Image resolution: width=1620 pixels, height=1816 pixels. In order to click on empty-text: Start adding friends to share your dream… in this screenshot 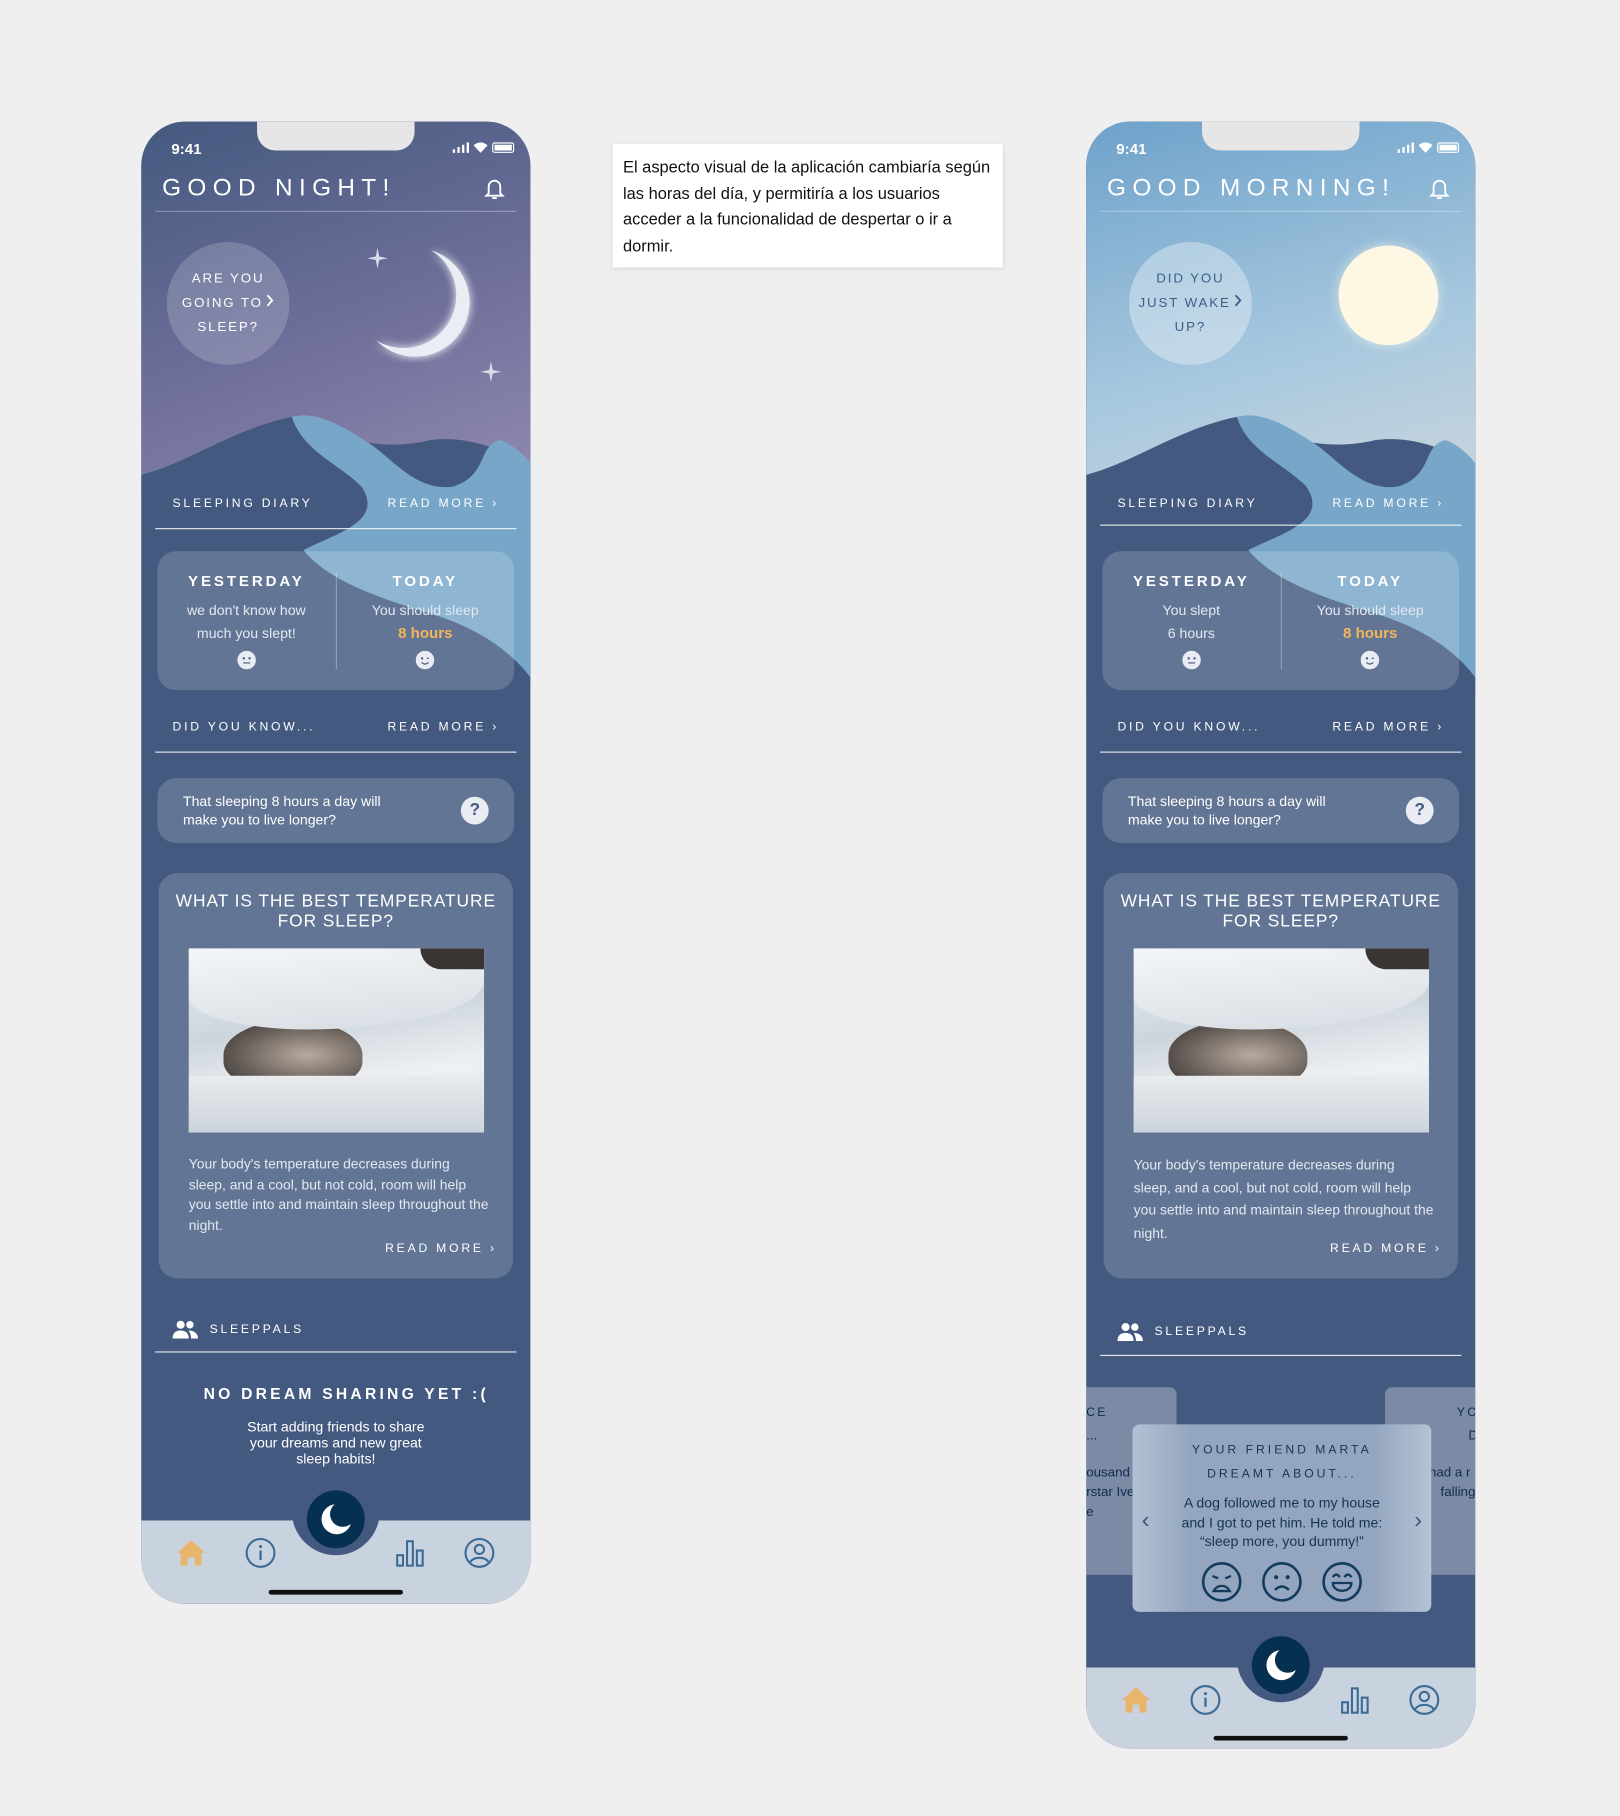, I will do `click(336, 1443)`.